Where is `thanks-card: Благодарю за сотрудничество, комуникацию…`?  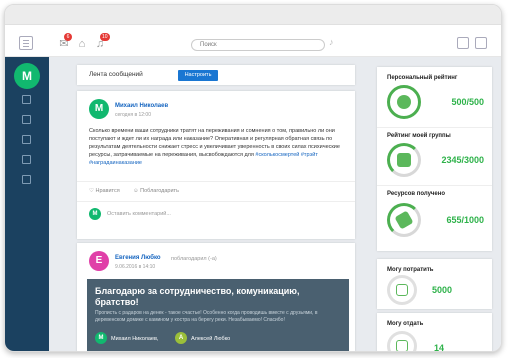 thanks-card: Благодарю за сотрудничество, комуникацию… is located at coordinates (218, 315).